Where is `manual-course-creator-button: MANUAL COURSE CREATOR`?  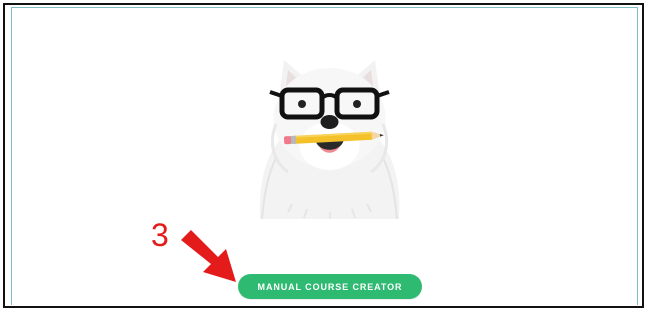 manual-course-creator-button: MANUAL COURSE CREATOR is located at coordinates (330, 286).